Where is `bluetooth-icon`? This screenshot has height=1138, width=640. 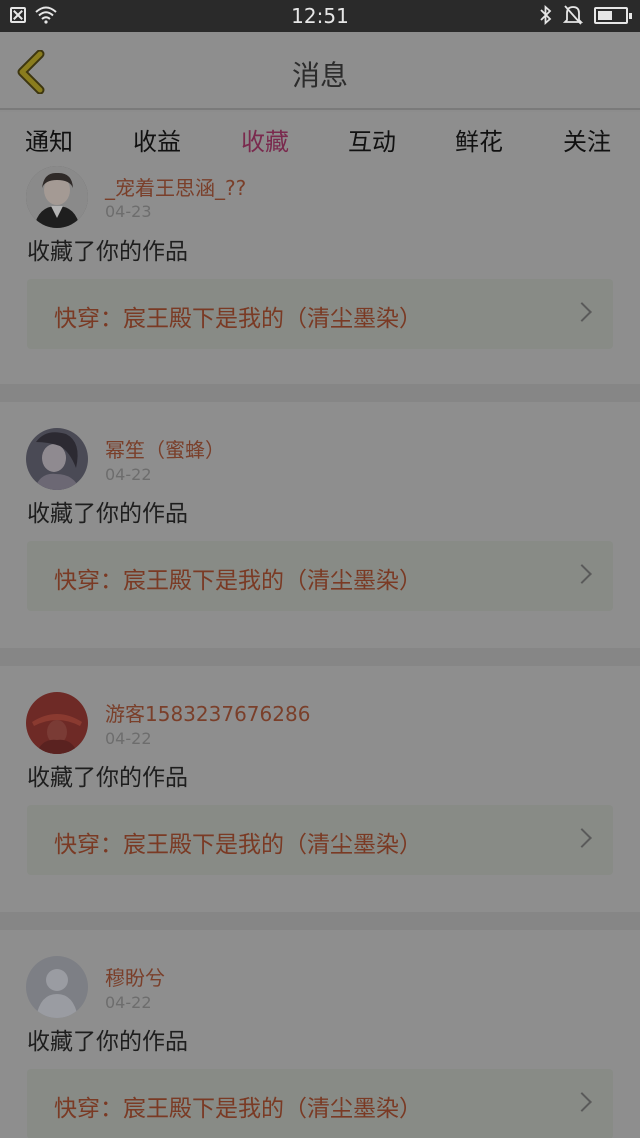
bluetooth-icon is located at coordinates (546, 15).